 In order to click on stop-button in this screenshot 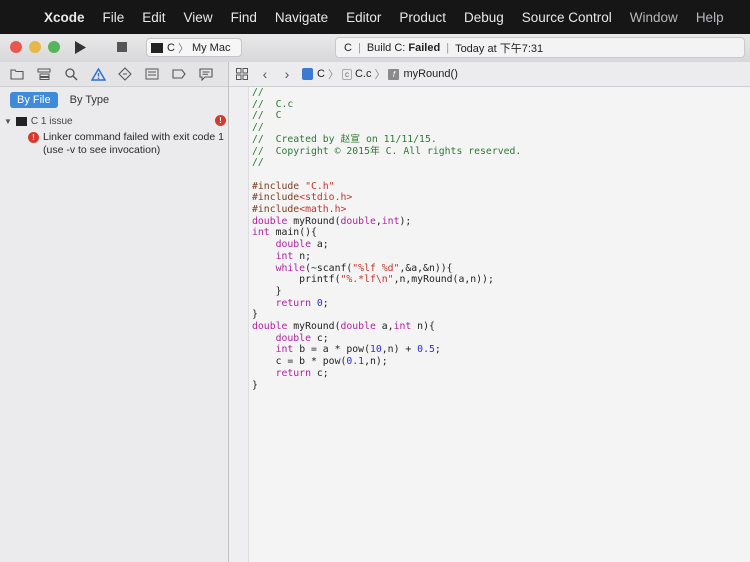, I will do `click(122, 47)`.